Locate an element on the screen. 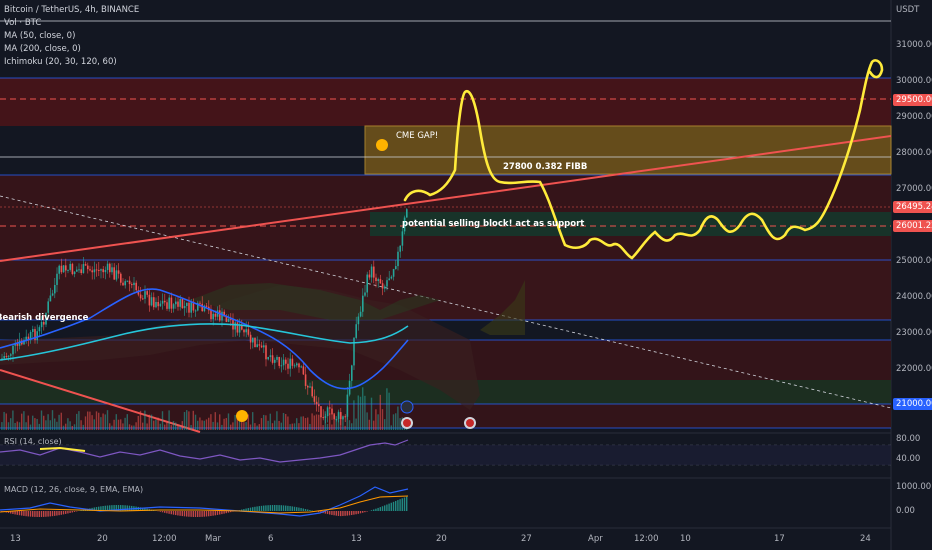  ichimoku-indicator: Ichimoku (20, 30, 120, 60) is located at coordinates (71, 62).